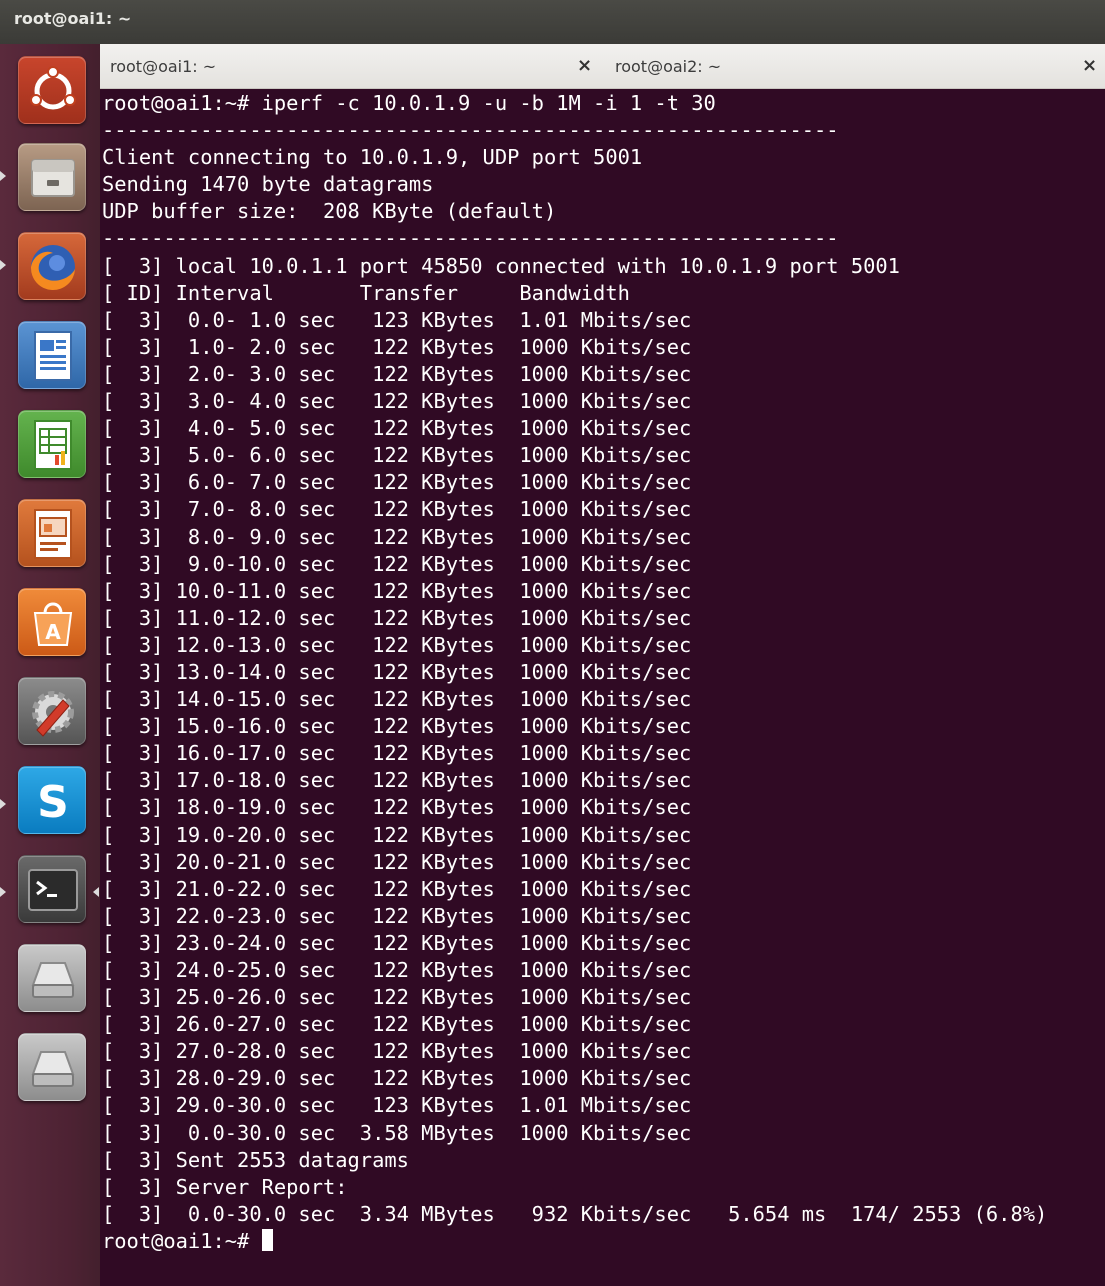  I want to click on calc-icon, so click(53, 445).